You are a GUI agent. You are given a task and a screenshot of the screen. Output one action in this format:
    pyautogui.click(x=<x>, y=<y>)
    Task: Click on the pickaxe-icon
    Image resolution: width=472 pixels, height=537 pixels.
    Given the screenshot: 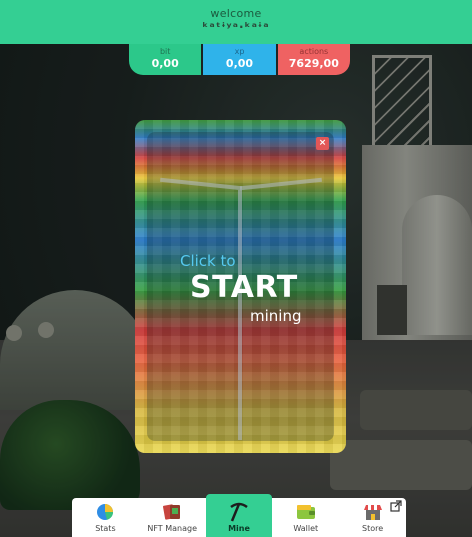 What is the action you would take?
    pyautogui.click(x=239, y=512)
    